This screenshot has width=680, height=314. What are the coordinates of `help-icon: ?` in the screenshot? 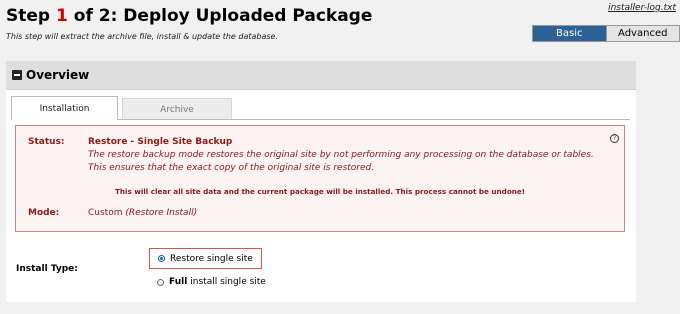 It's located at (614, 138).